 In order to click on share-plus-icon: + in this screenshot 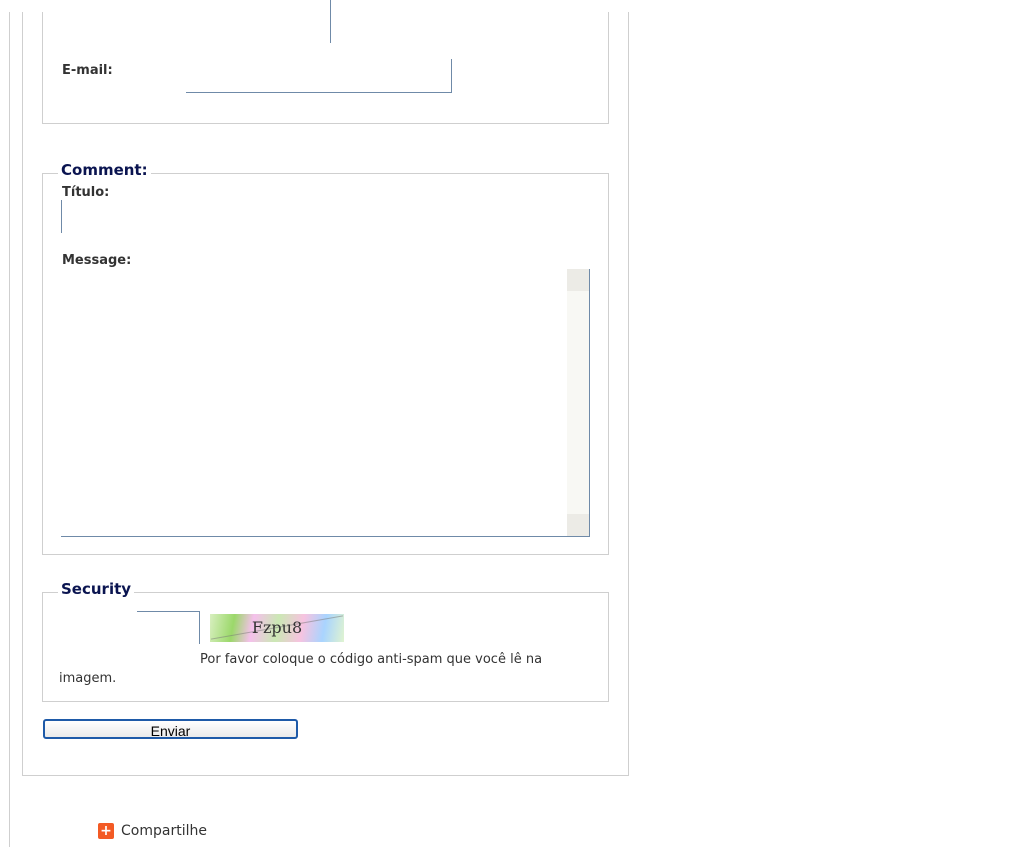, I will do `click(106, 831)`.